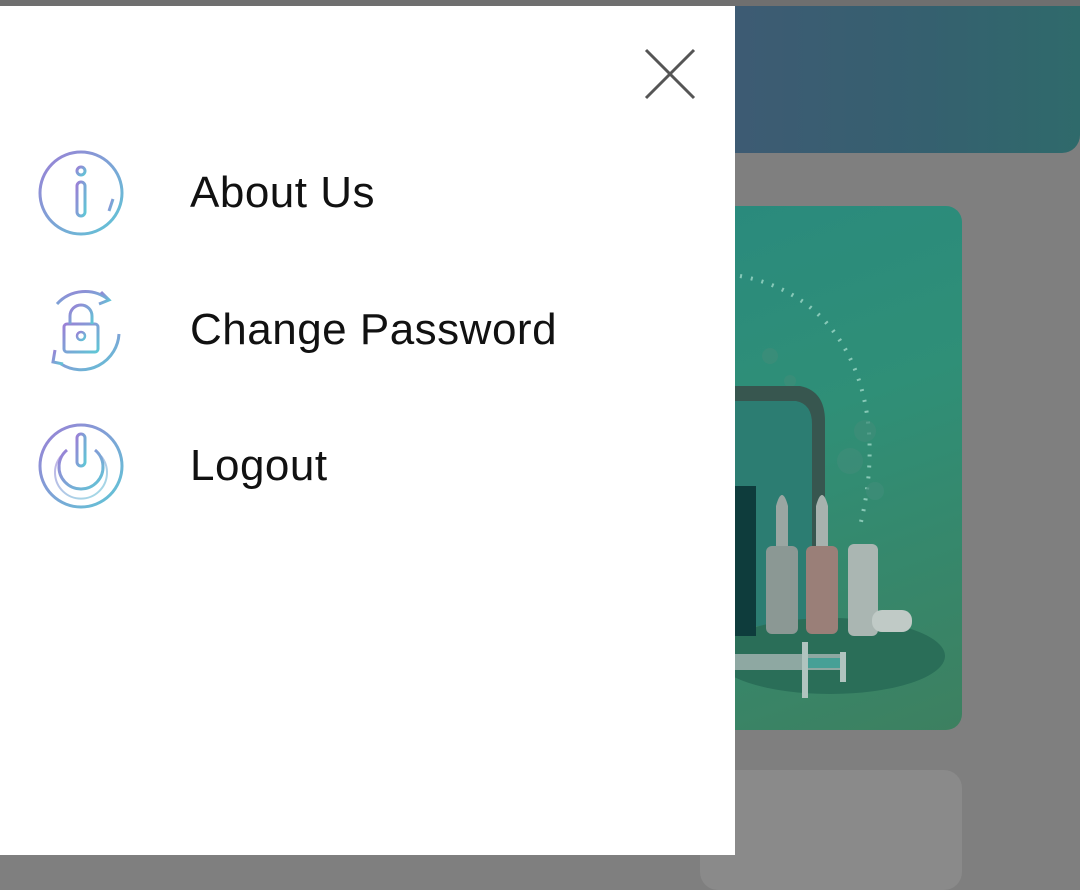 The height and width of the screenshot is (890, 1080). What do you see at coordinates (374, 329) in the screenshot?
I see `menu-item-label: Change Password` at bounding box center [374, 329].